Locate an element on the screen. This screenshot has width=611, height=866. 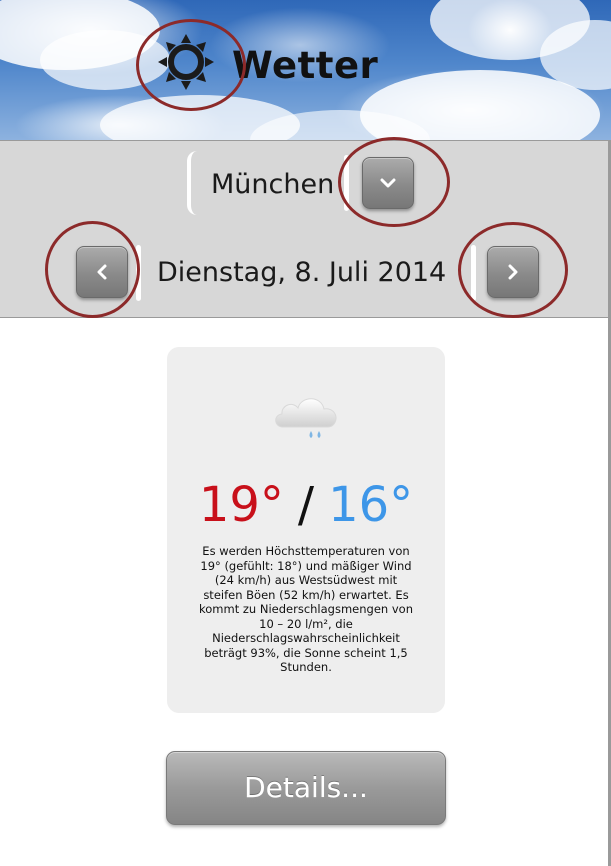
previous-day-button is located at coordinates (102, 272).